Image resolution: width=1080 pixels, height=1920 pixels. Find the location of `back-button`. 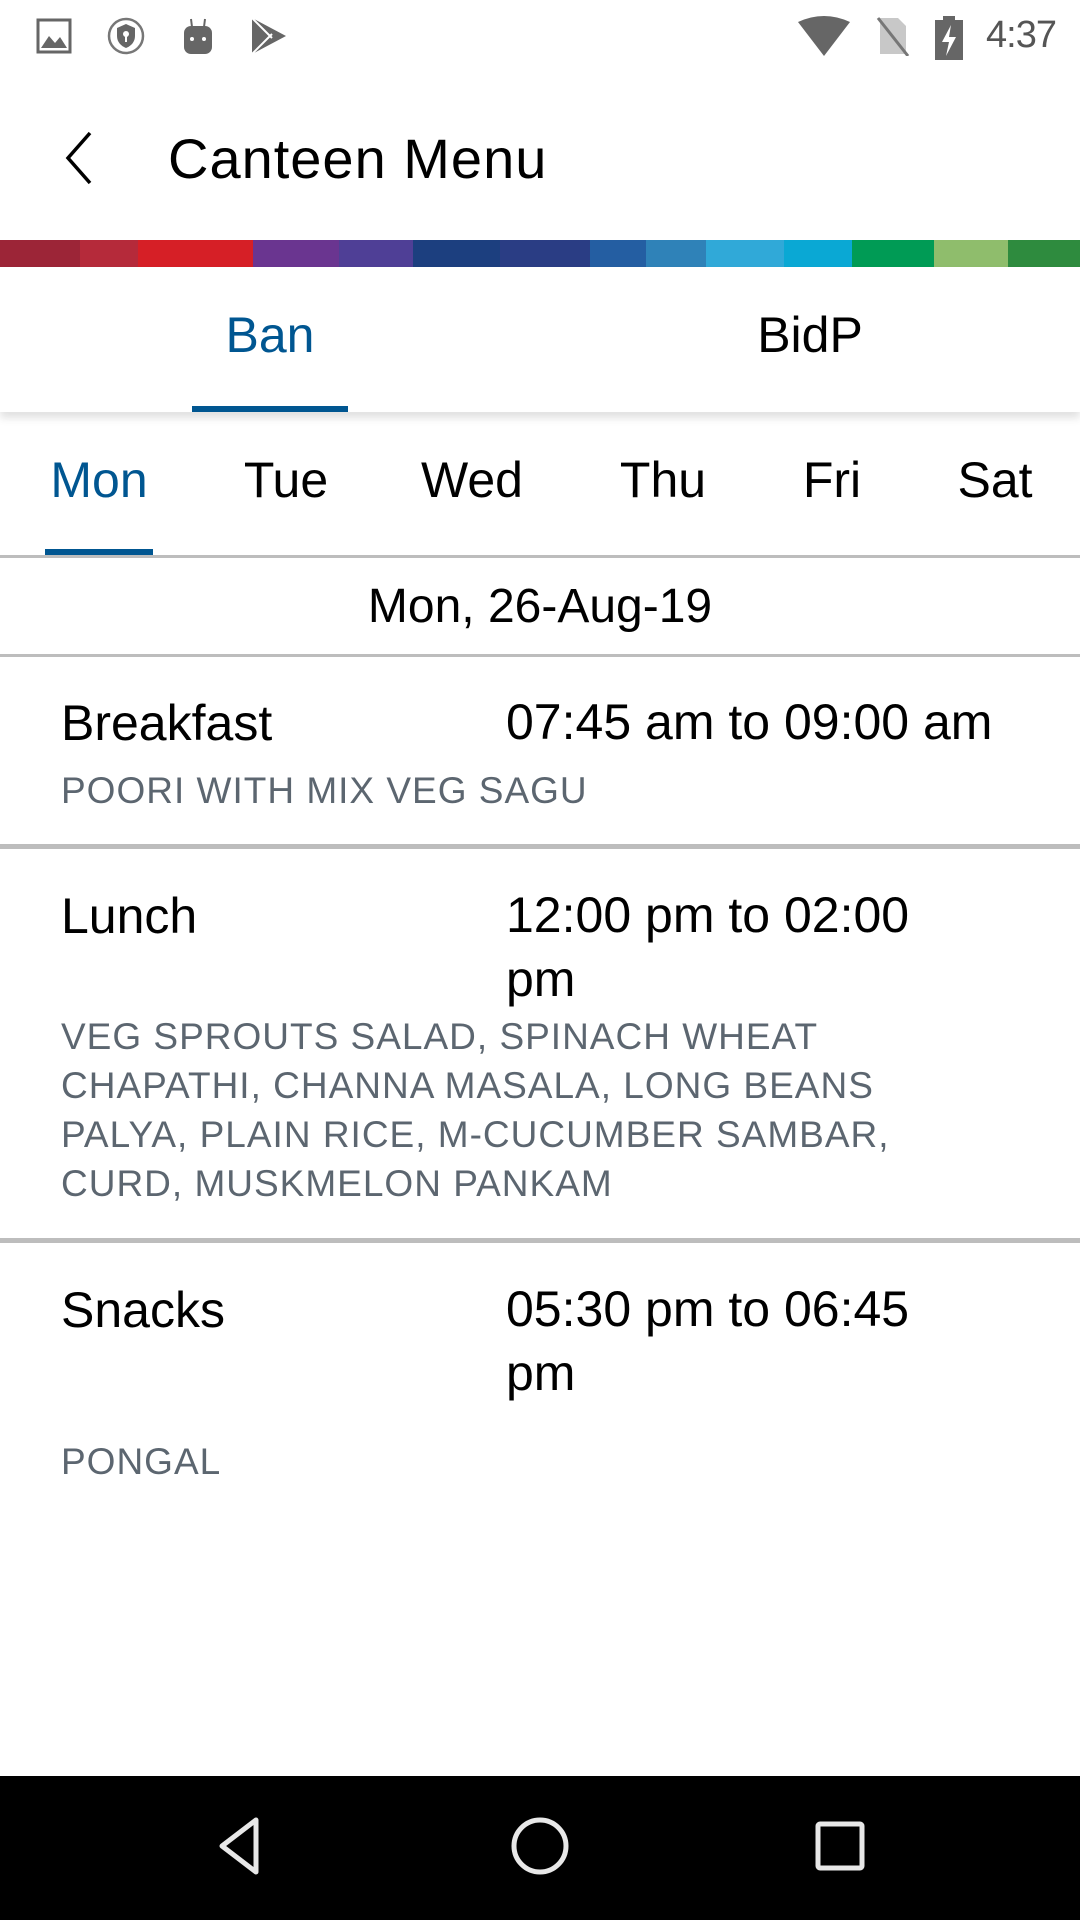

back-button is located at coordinates (80, 160).